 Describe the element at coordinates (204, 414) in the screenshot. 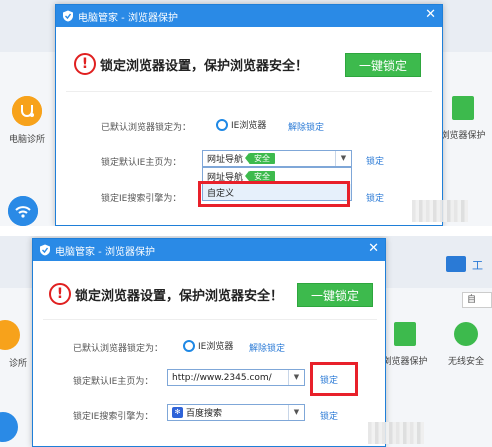

I see `search-engine-value: 百度搜索` at that location.